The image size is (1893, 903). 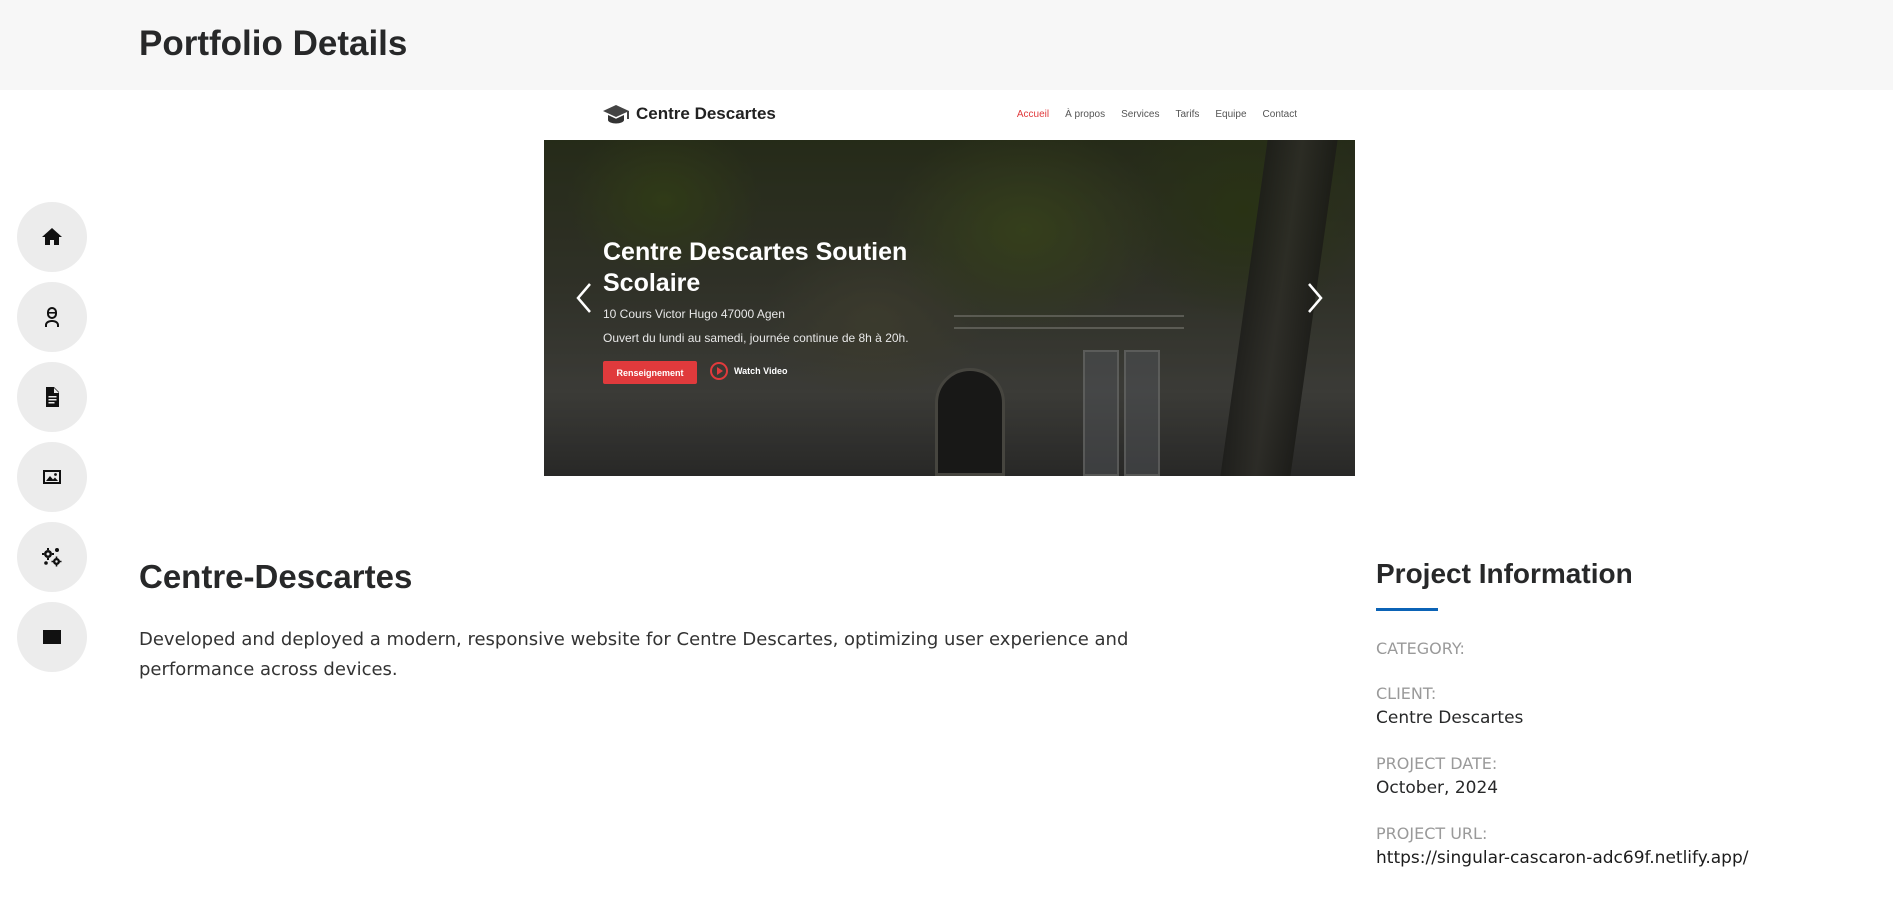 I want to click on nav-services-button, so click(x=52, y=557).